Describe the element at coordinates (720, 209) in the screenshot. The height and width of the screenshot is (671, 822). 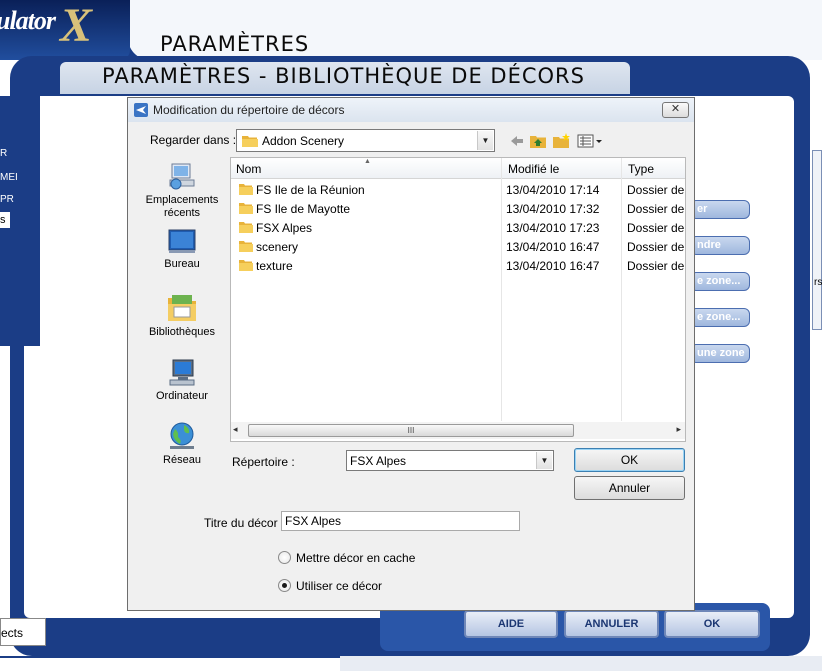
I see `side-button: er` at that location.